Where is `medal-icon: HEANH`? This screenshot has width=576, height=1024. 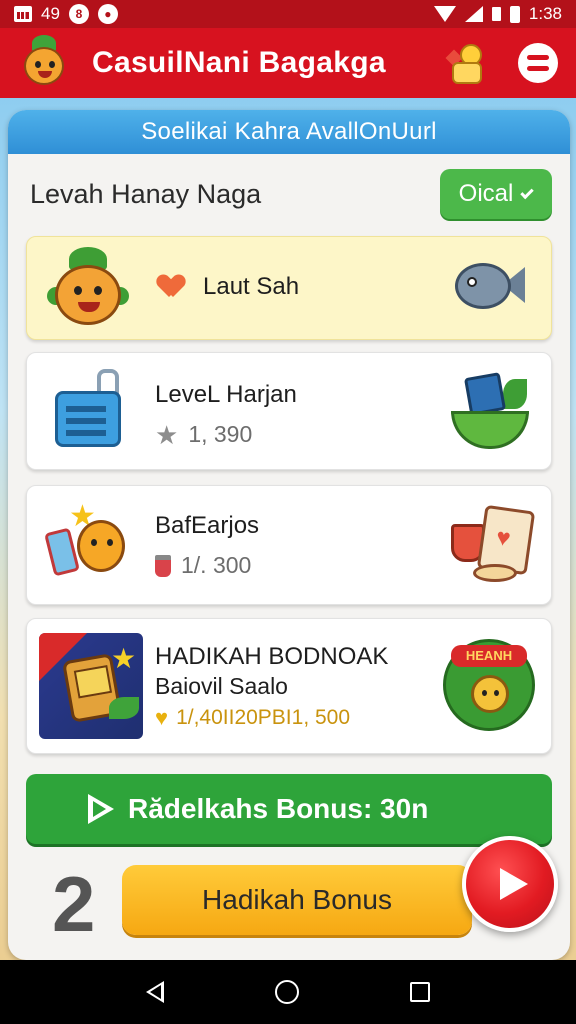 medal-icon: HEANH is located at coordinates (489, 685).